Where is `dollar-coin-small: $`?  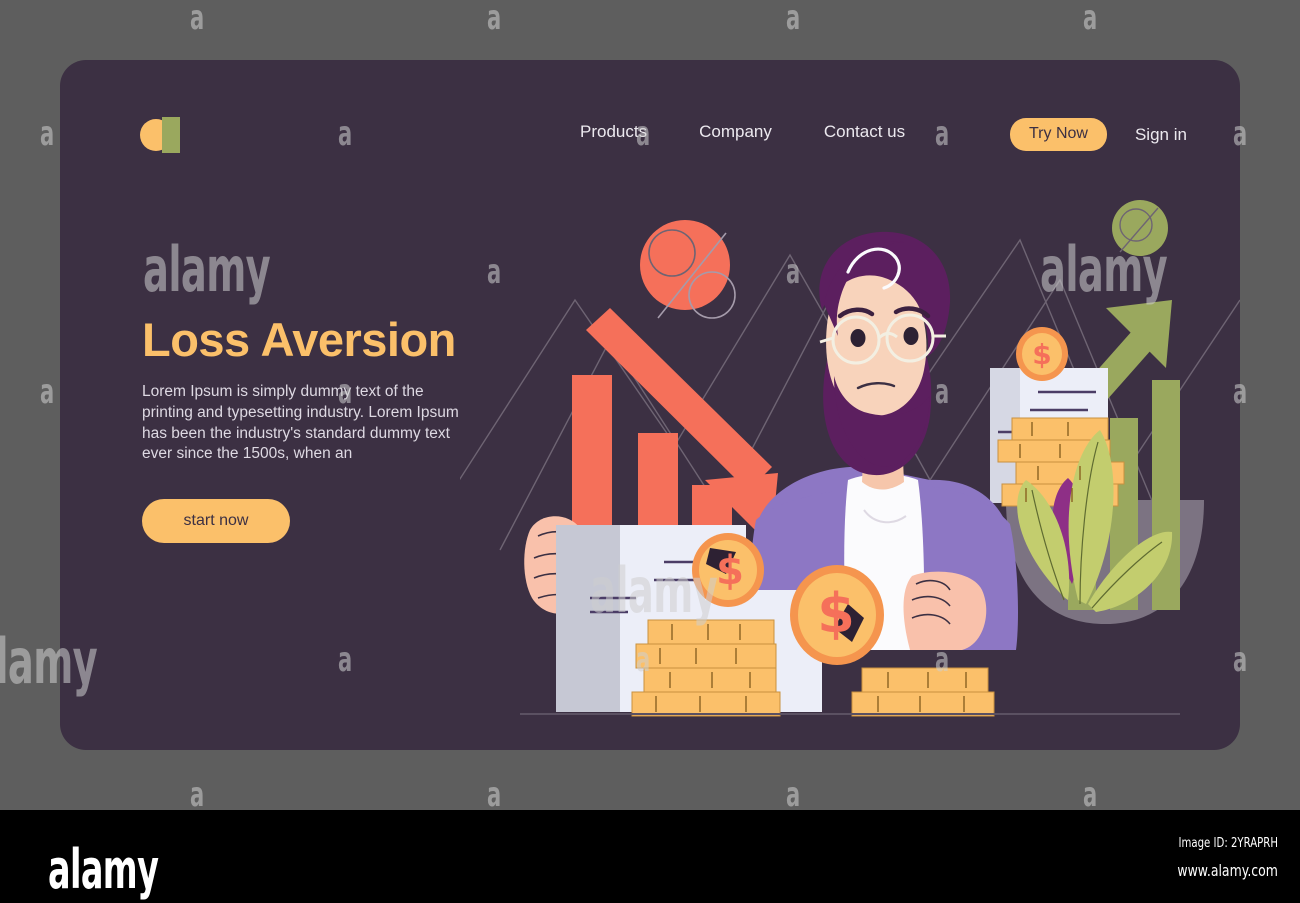
dollar-coin-small: $ is located at coordinates (728, 570).